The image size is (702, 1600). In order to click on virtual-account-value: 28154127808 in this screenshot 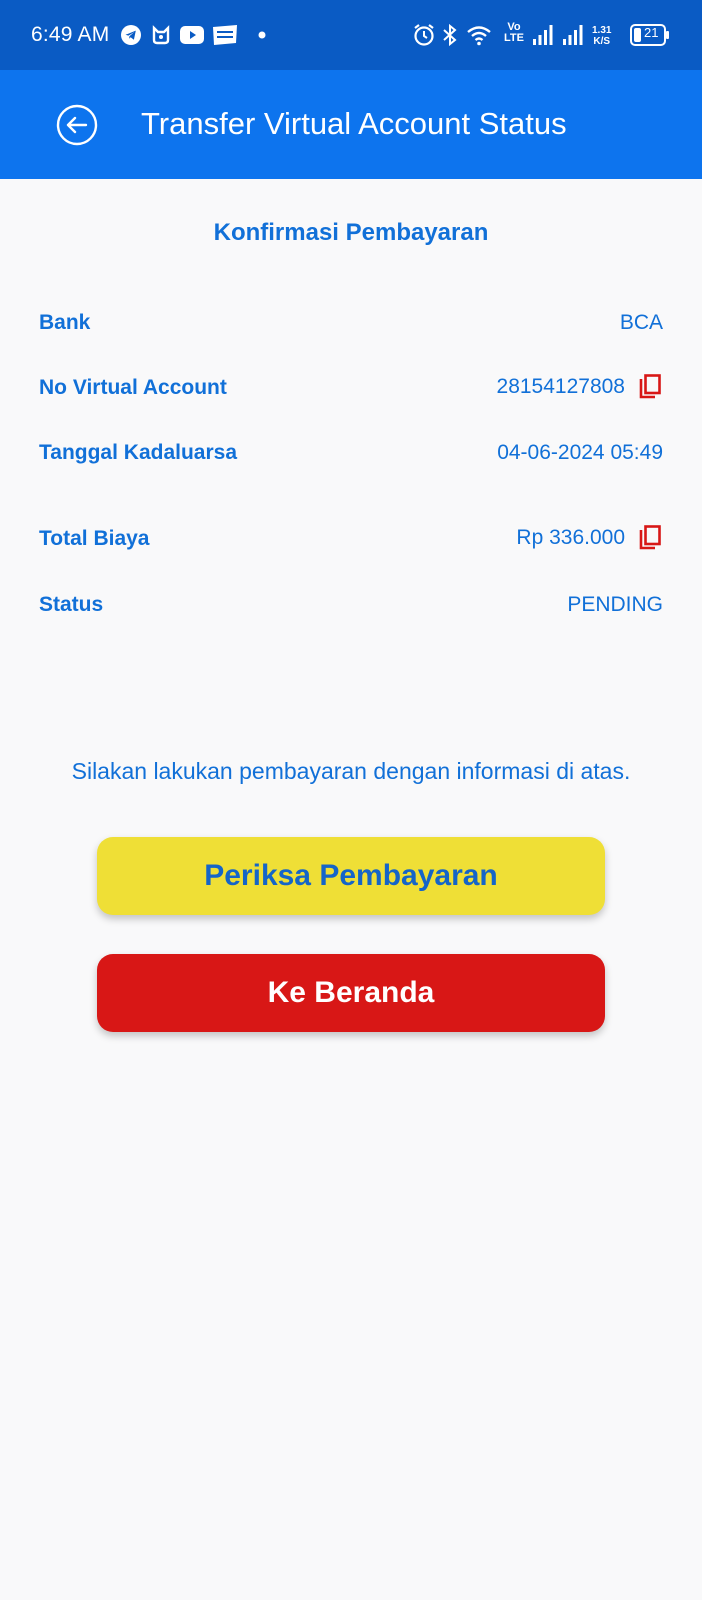, I will do `click(580, 387)`.